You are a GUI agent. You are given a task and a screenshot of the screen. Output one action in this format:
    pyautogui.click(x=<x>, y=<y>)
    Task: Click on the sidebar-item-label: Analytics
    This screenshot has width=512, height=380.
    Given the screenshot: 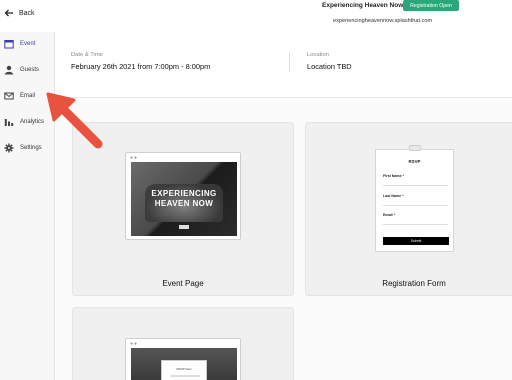 What is the action you would take?
    pyautogui.click(x=32, y=122)
    